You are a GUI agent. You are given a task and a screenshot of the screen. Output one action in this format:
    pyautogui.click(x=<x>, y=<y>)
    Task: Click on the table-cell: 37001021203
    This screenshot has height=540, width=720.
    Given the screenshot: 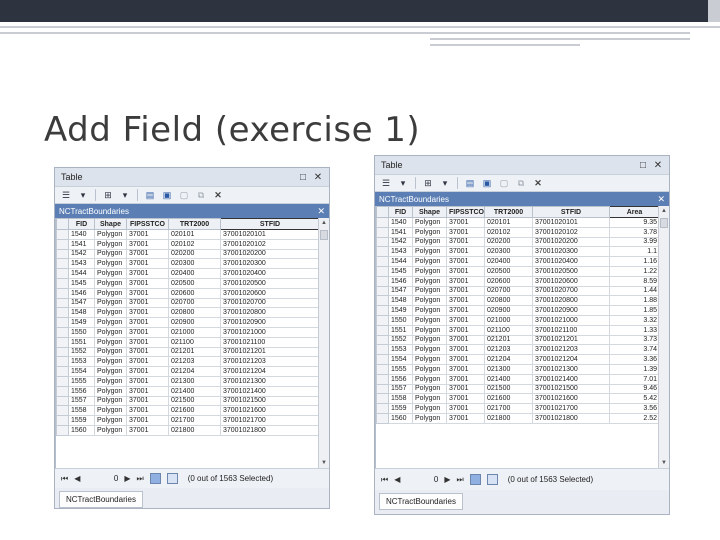 What is the action you would take?
    pyautogui.click(x=270, y=362)
    